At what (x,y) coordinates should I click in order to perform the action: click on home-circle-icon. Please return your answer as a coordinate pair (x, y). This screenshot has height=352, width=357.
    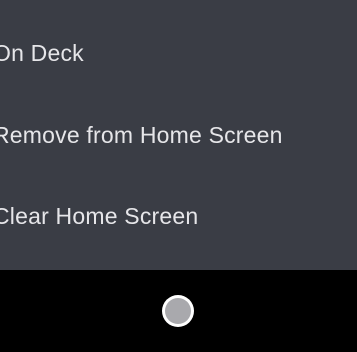
    Looking at the image, I should click on (178, 311).